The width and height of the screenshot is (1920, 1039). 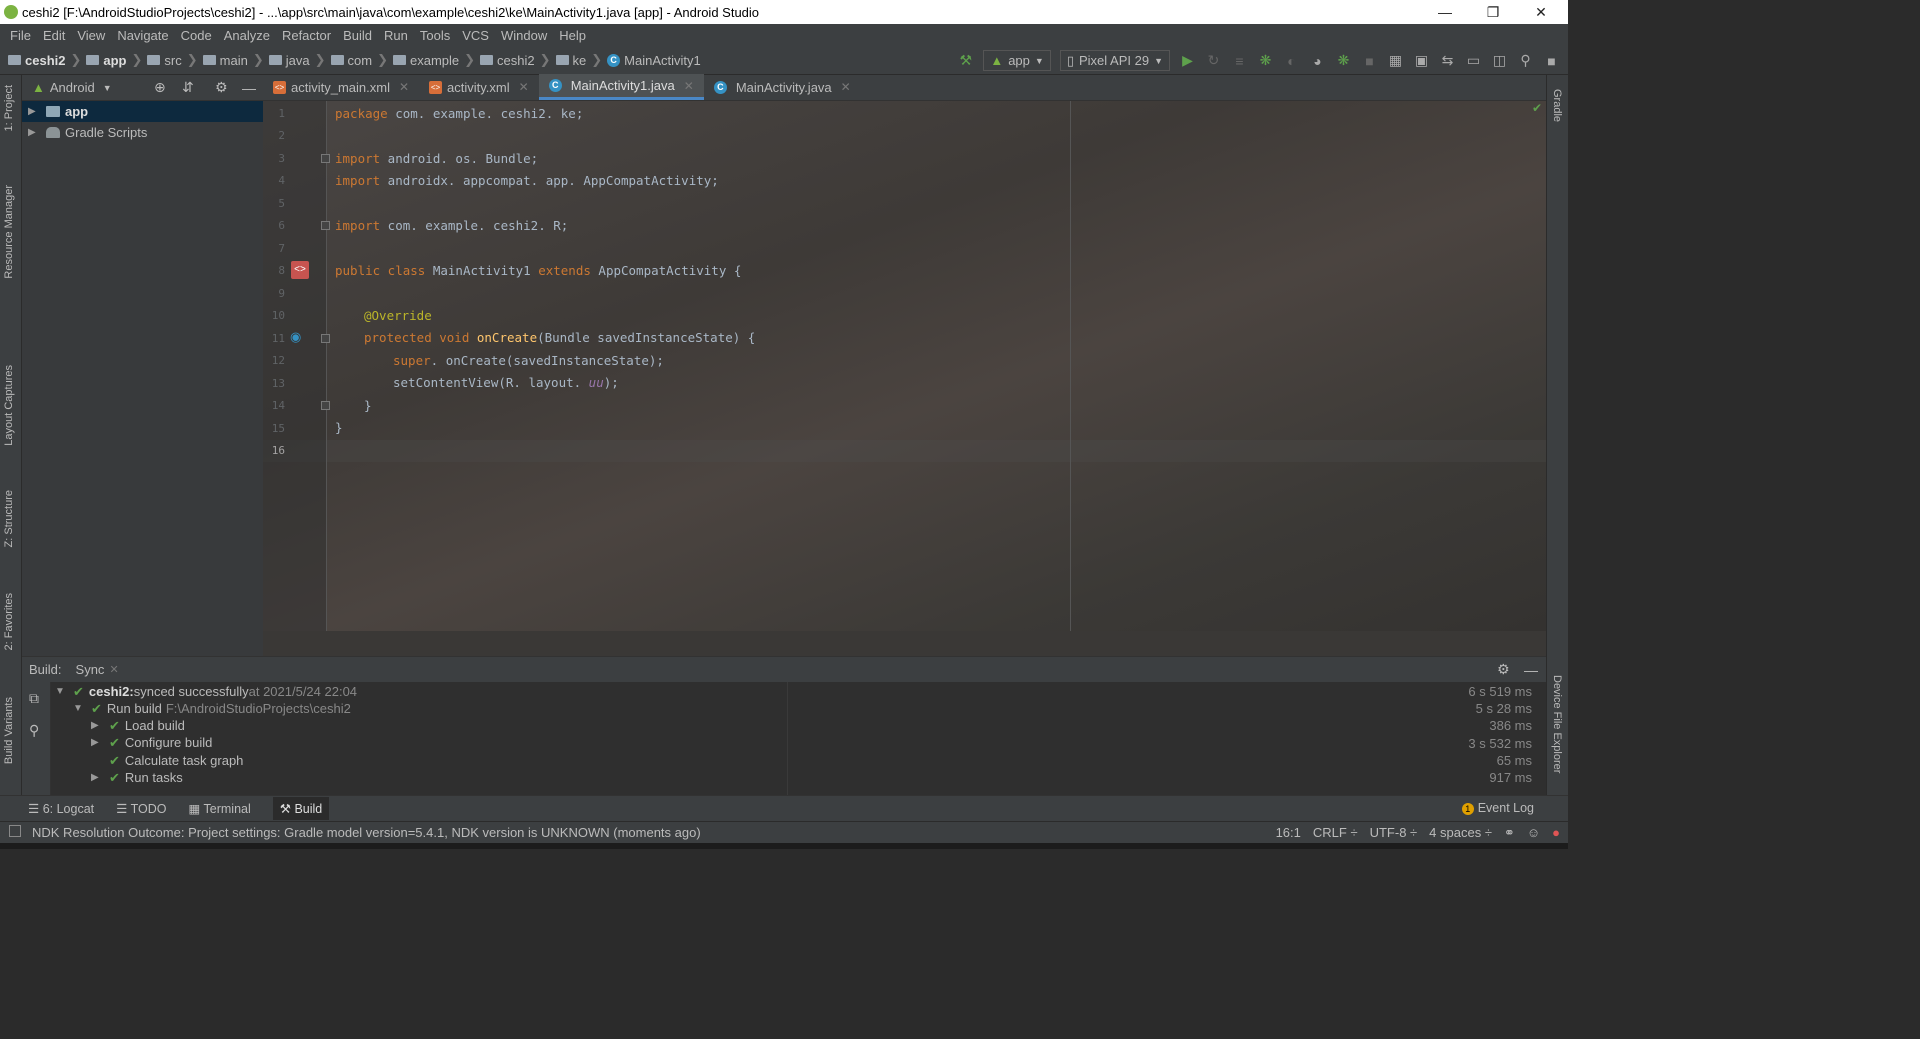 What do you see at coordinates (72, 87) in the screenshot?
I see `project-view-select: Android` at bounding box center [72, 87].